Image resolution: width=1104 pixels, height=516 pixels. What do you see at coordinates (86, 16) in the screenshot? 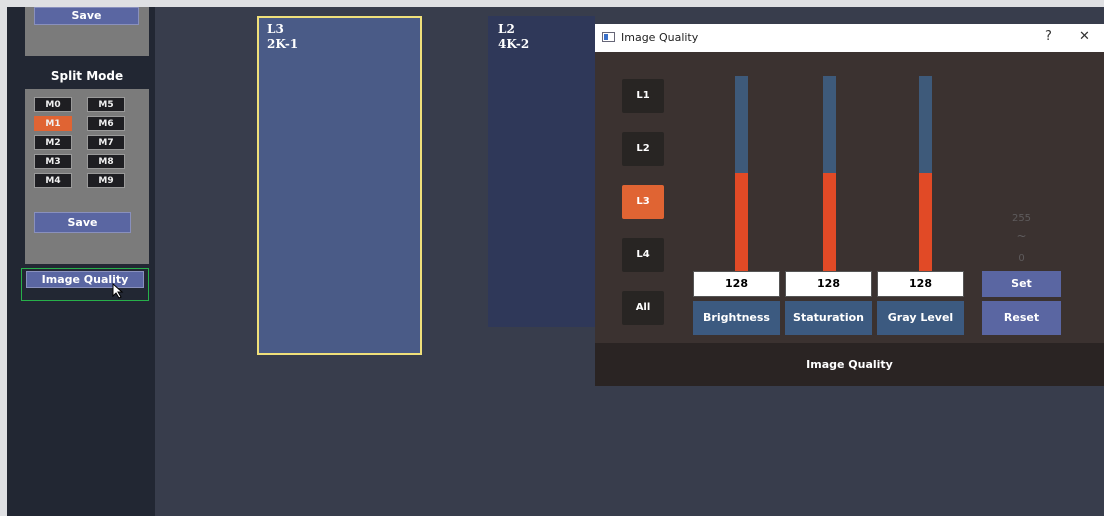
I see `save-button-top: Save` at bounding box center [86, 16].